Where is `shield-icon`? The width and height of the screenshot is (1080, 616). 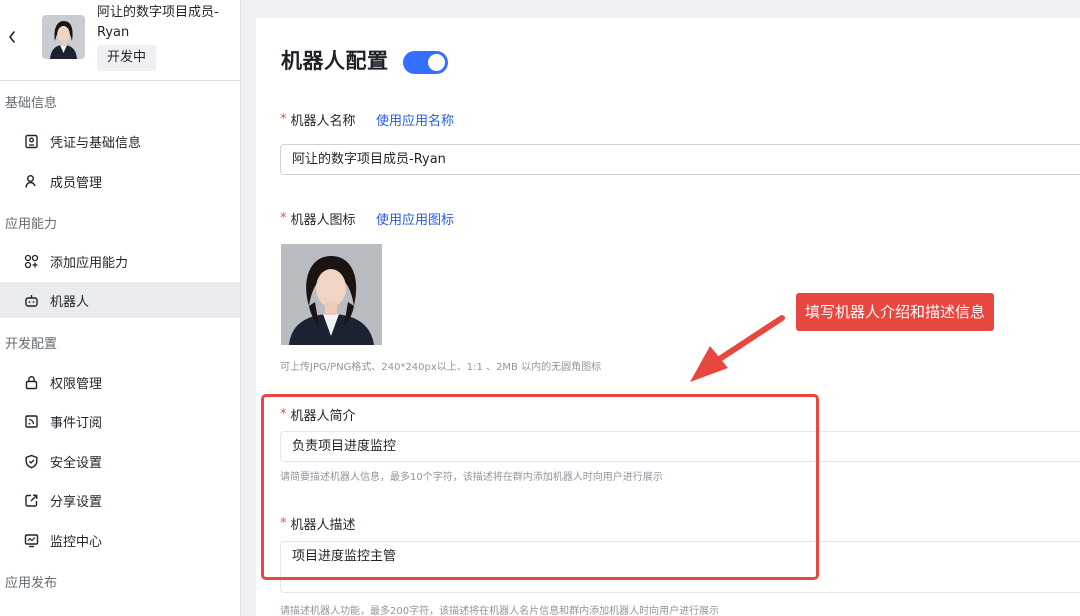
shield-icon is located at coordinates (31, 461).